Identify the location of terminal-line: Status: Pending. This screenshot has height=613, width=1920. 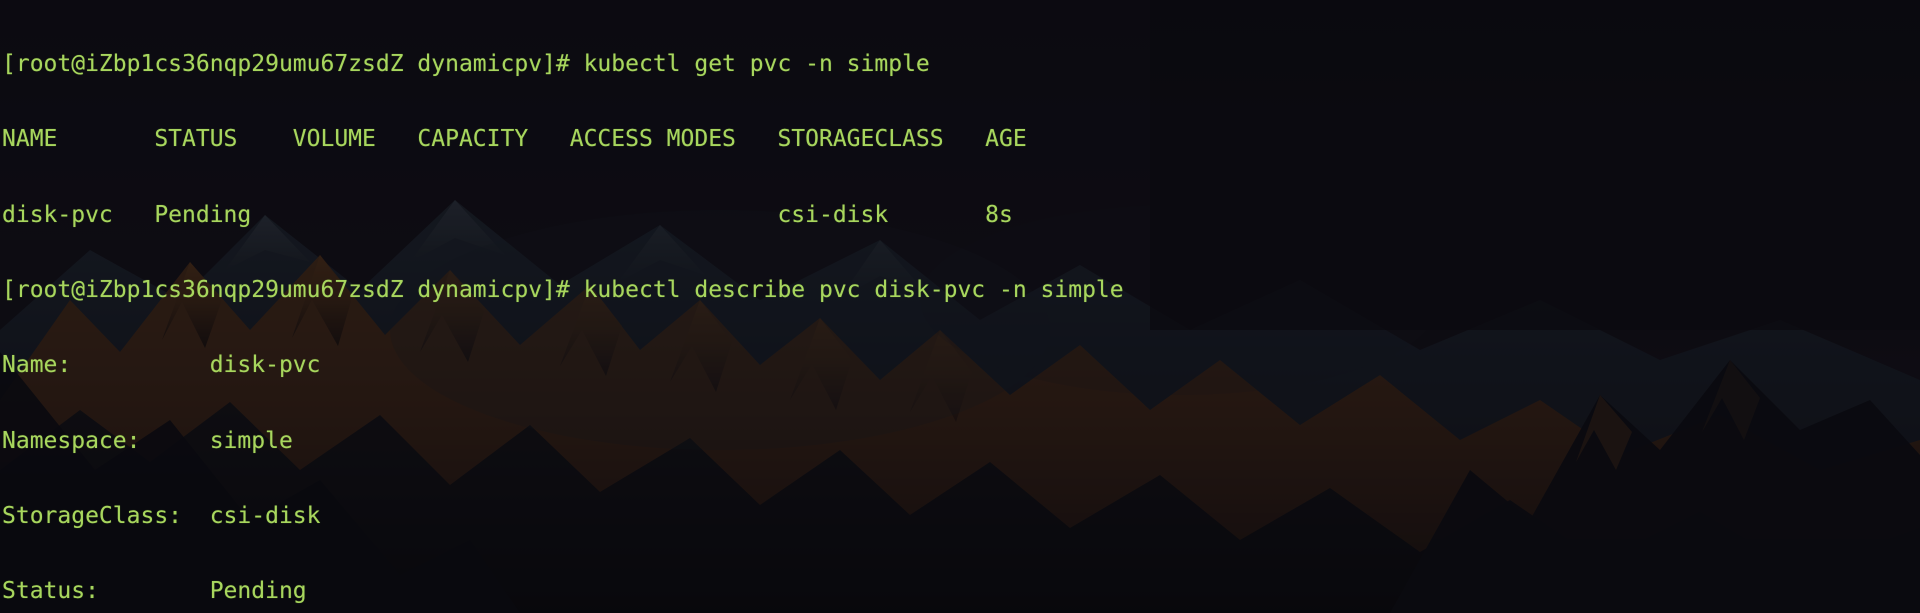
(154, 591).